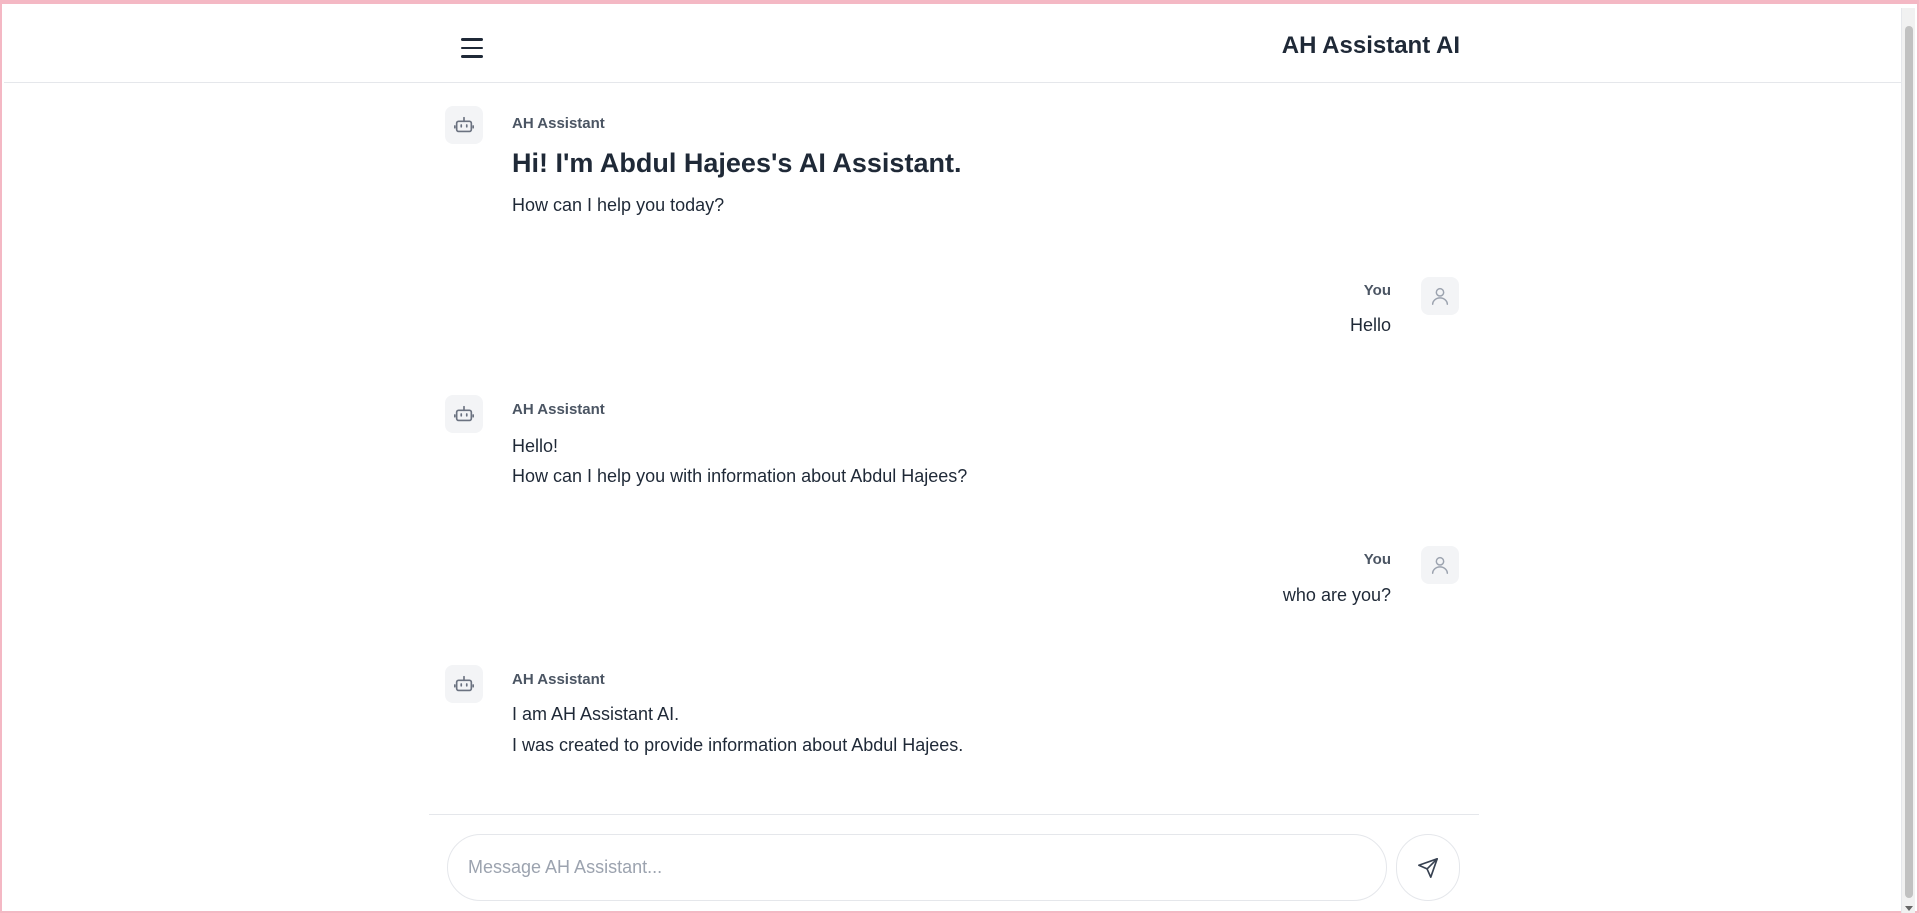 This screenshot has width=1919, height=913. What do you see at coordinates (535, 446) in the screenshot?
I see `message-text: Hello!` at bounding box center [535, 446].